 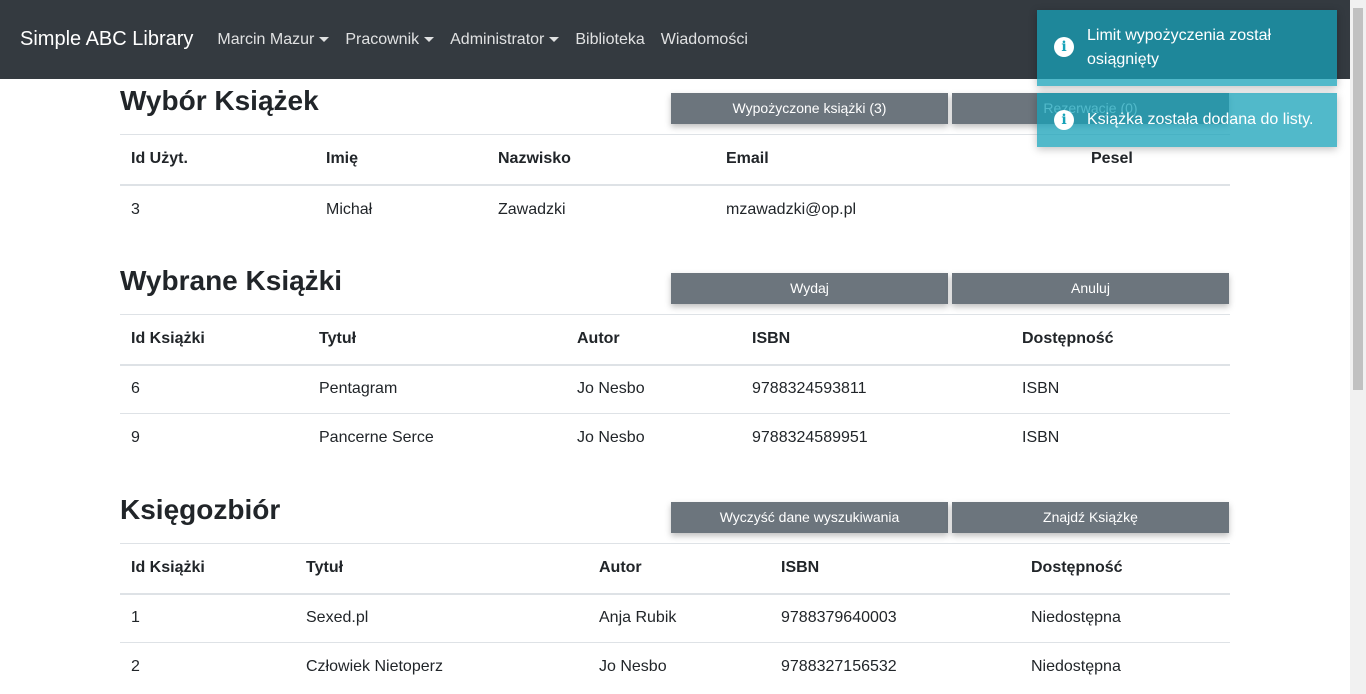 I want to click on table-row: 6 Pentagram Jo Nesbo 9788324593811 ISBN, so click(x=675, y=389).